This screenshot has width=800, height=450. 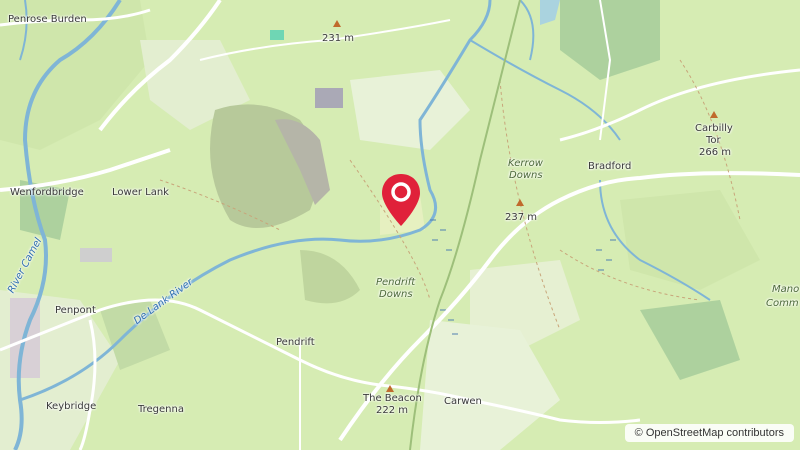 What do you see at coordinates (521, 218) in the screenshot?
I see `peak-elevation-237: 237 m` at bounding box center [521, 218].